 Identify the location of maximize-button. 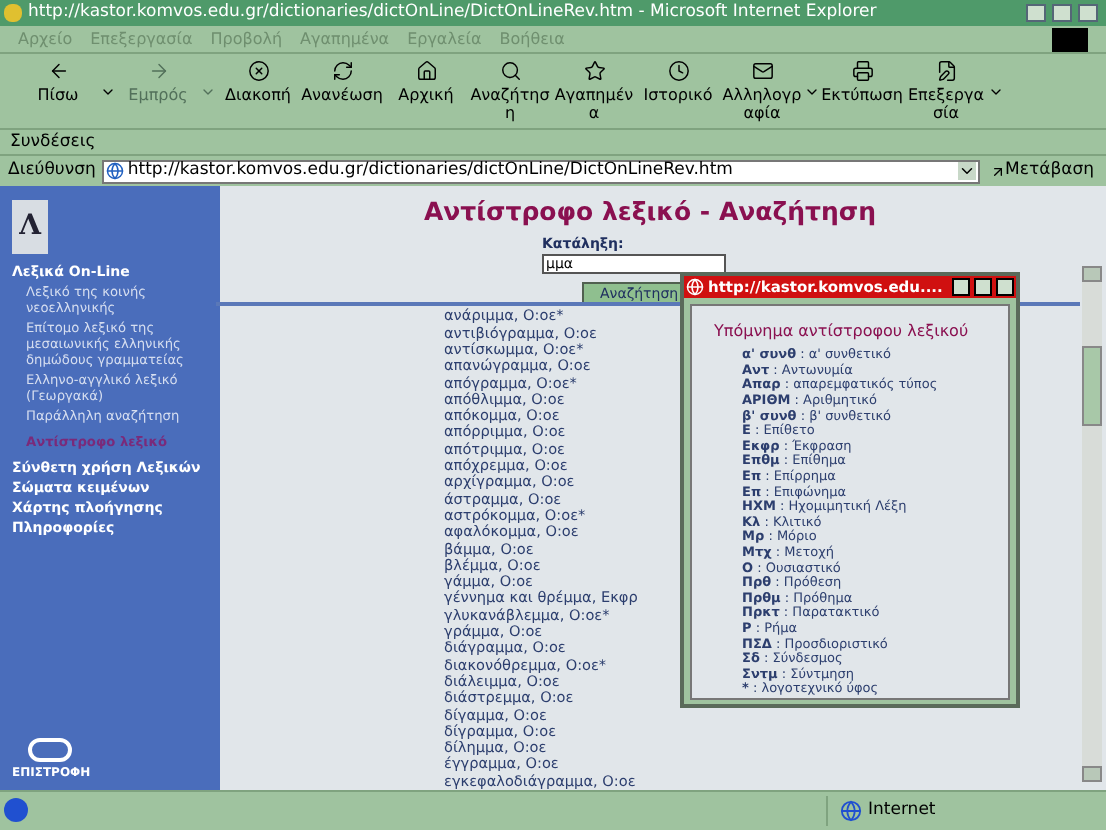
(983, 287).